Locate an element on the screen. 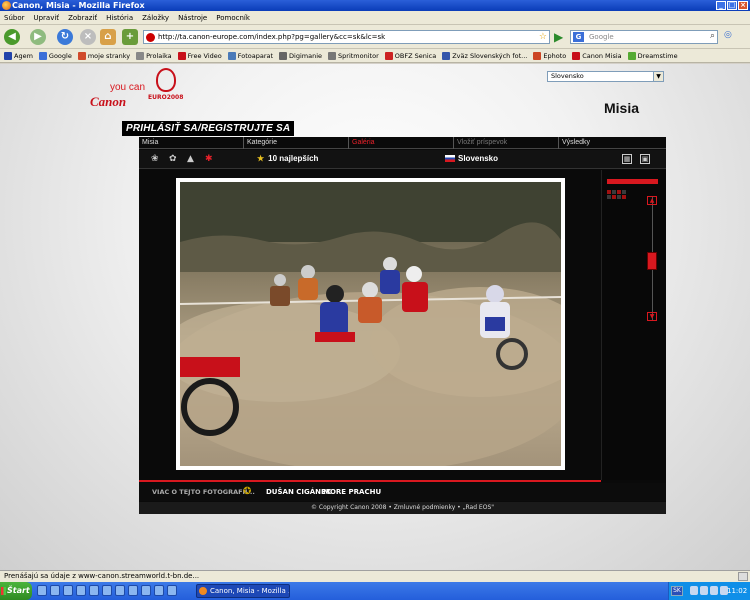 The image size is (750, 600). country-select: Slovensko ▼ is located at coordinates (605, 76).